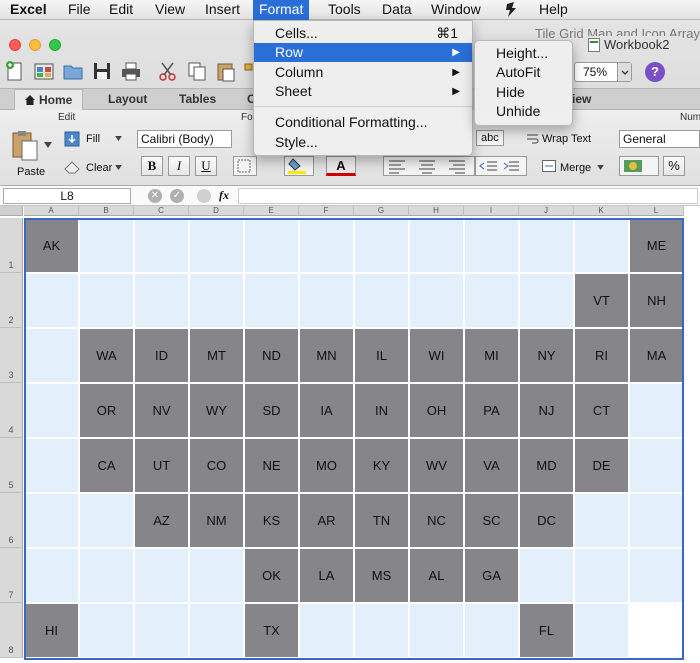 This screenshot has width=700, height=663. What do you see at coordinates (601, 355) in the screenshot?
I see `state-tile: RI` at bounding box center [601, 355].